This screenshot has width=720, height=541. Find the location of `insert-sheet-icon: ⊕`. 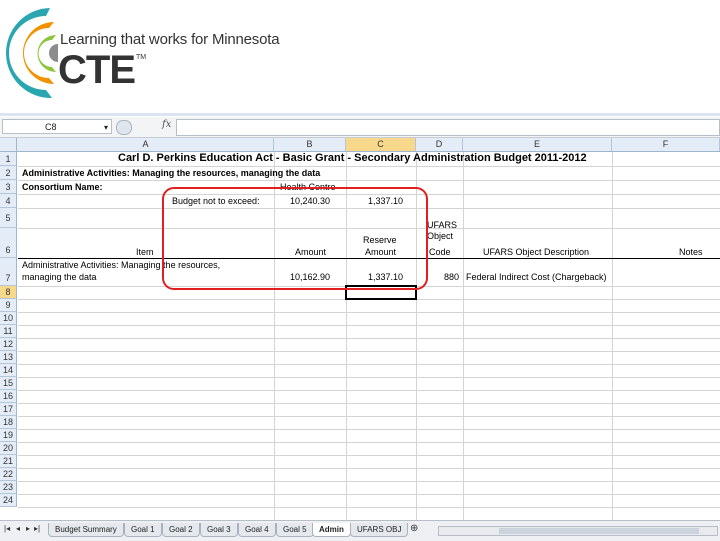

insert-sheet-icon: ⊕ is located at coordinates (414, 528).